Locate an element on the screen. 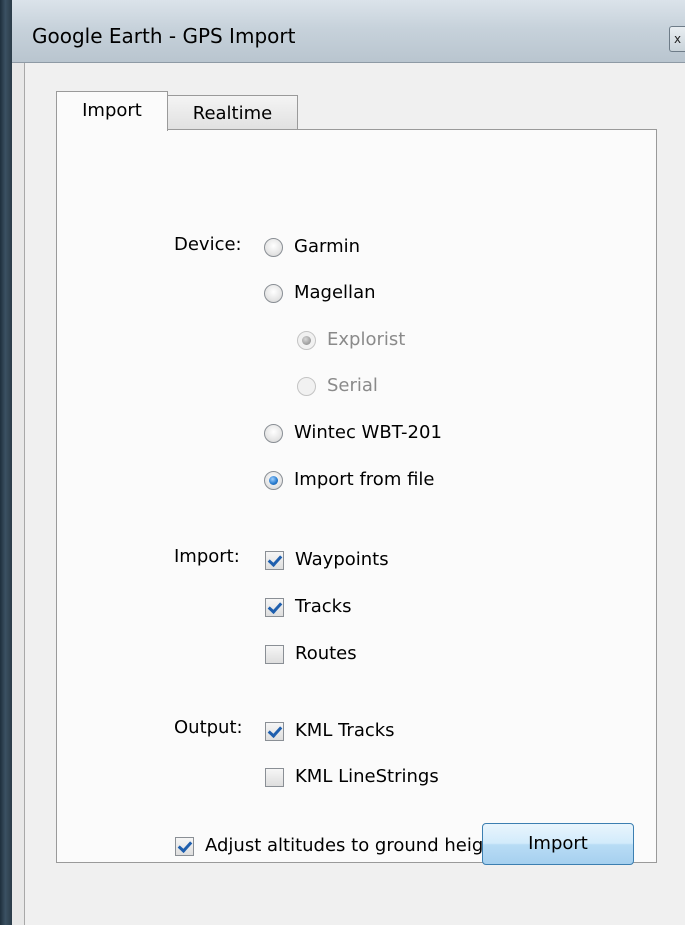 This screenshot has width=685, height=925. import-label: Import: is located at coordinates (207, 556).